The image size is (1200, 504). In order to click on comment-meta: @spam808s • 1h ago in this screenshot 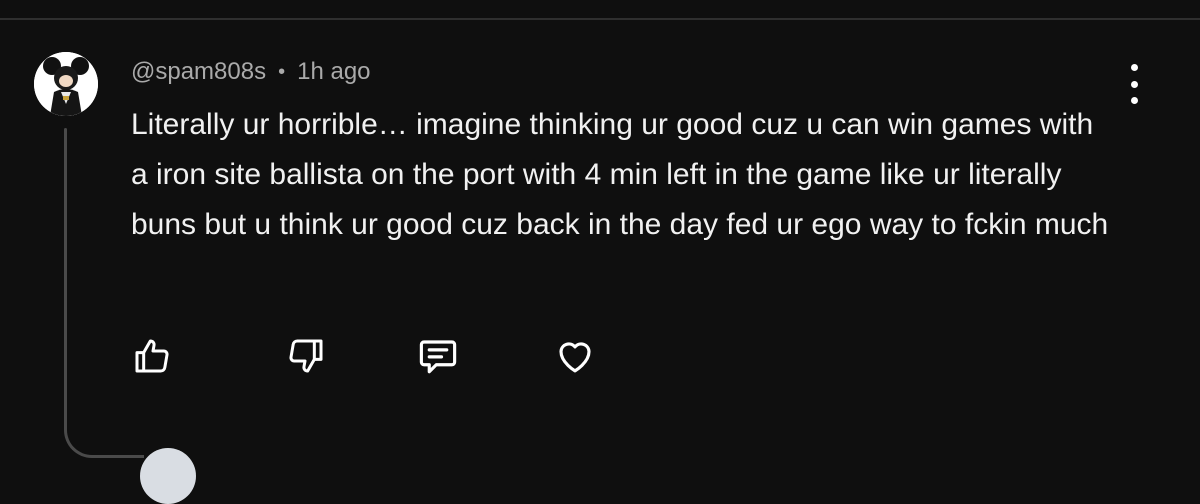, I will do `click(251, 72)`.